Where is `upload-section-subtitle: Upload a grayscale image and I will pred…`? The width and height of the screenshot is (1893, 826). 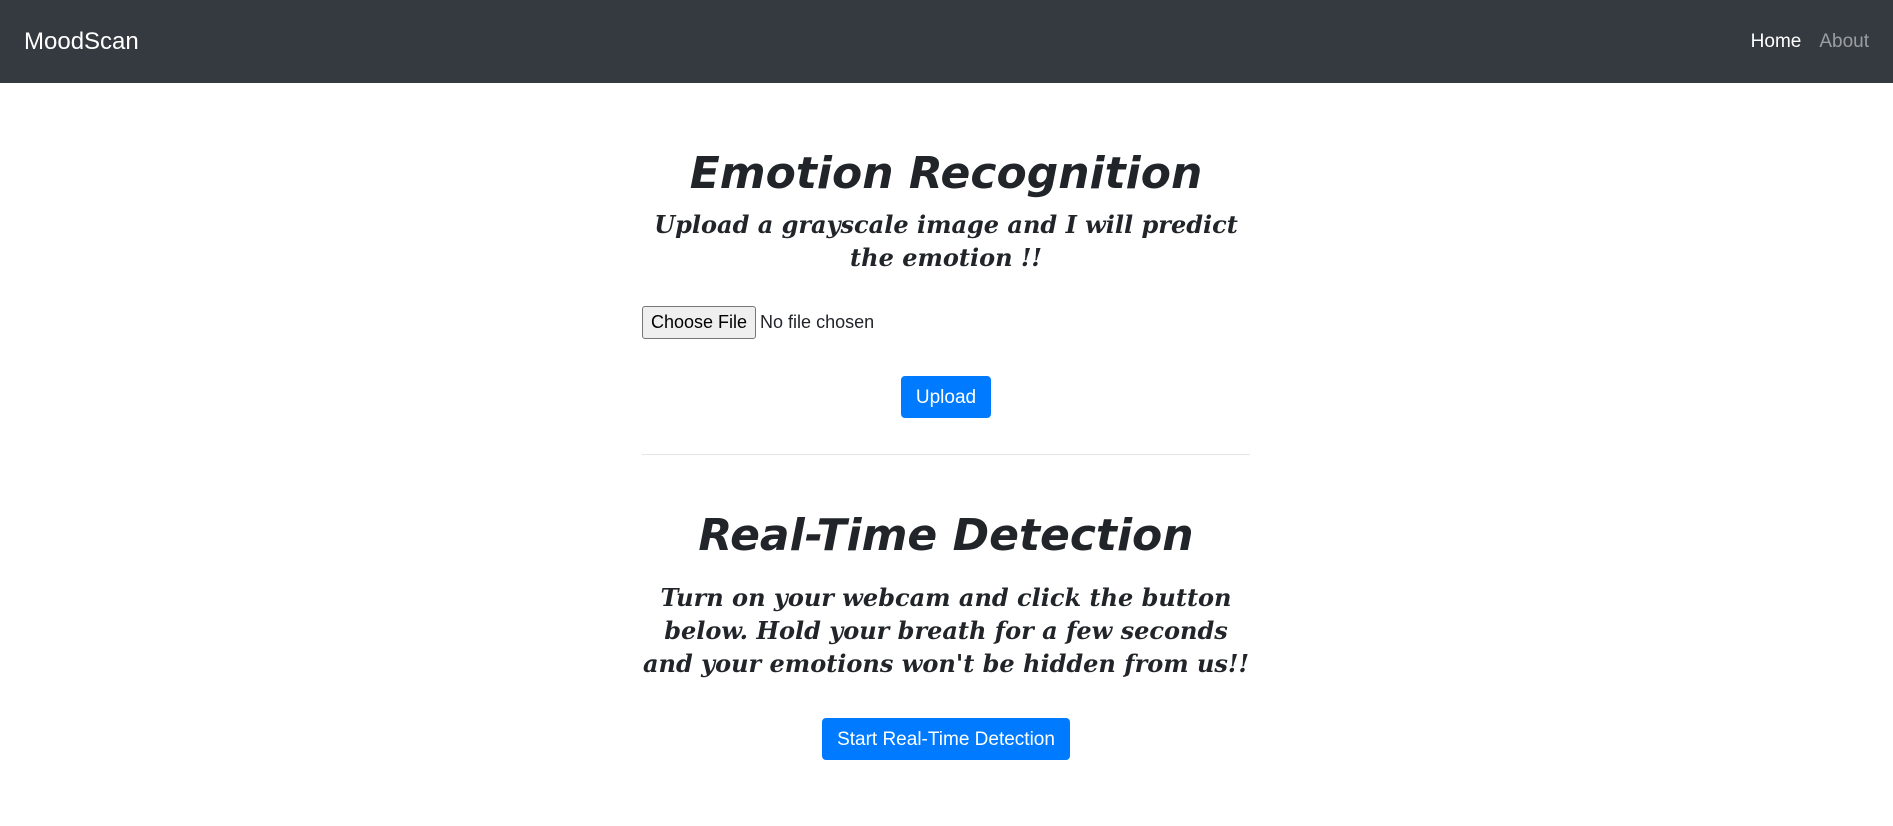
upload-section-subtitle: Upload a grayscale image and I will pred… is located at coordinates (946, 240).